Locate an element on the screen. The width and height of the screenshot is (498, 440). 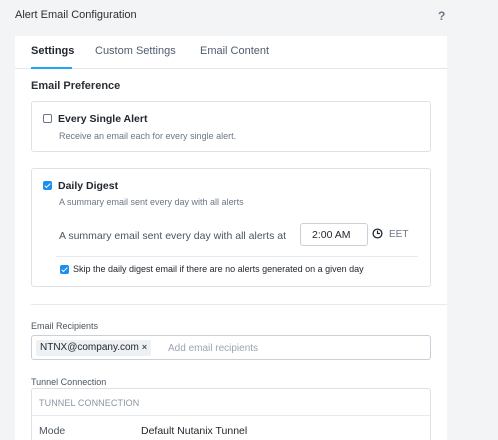
digest-time-input: 2:00 AM is located at coordinates (334, 234).